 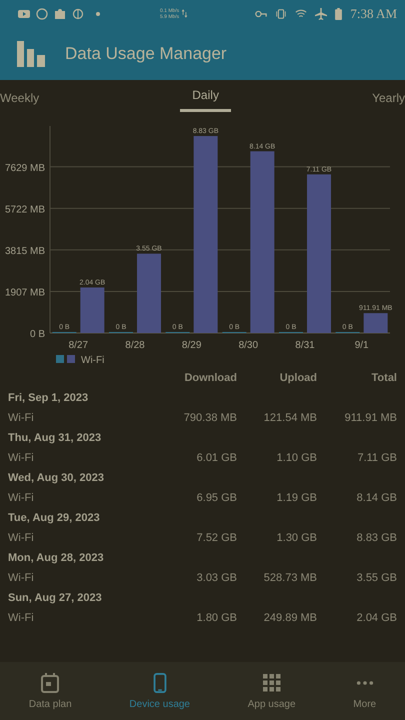 I want to click on table-cell-text: 8.83 GB, so click(x=376, y=538).